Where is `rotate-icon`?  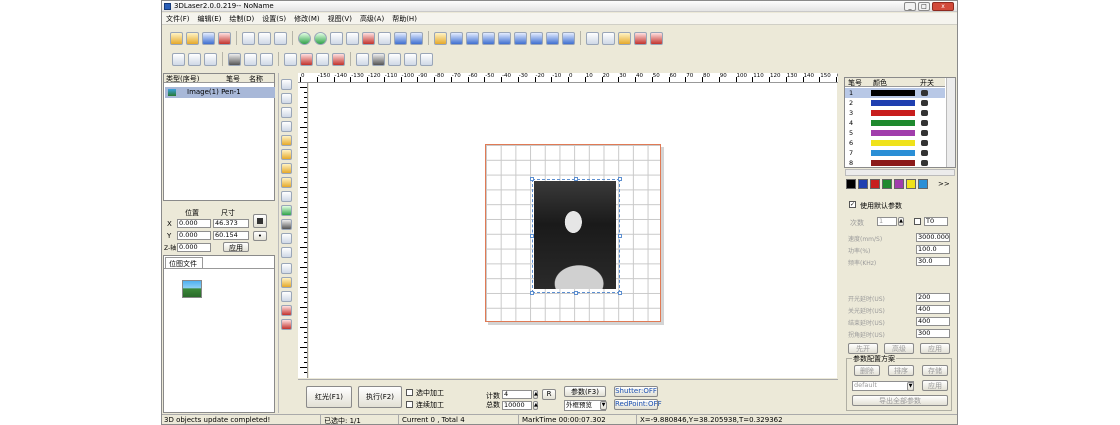
rotate-icon is located at coordinates (410, 59).